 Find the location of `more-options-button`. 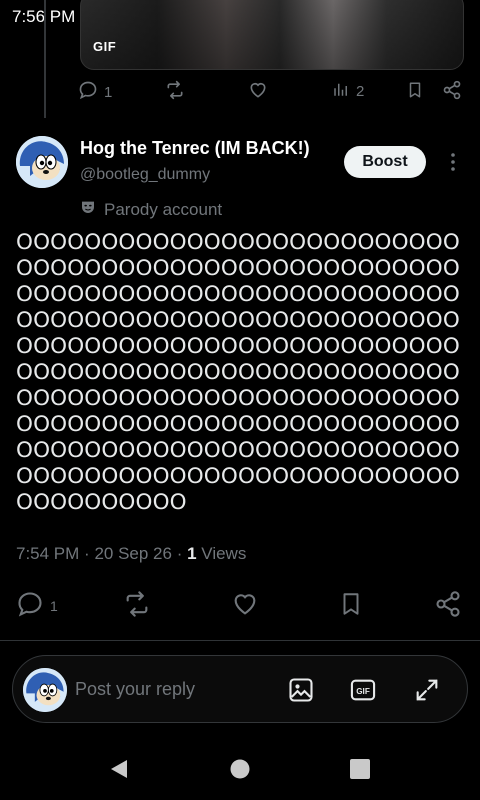

more-options-button is located at coordinates (453, 162).